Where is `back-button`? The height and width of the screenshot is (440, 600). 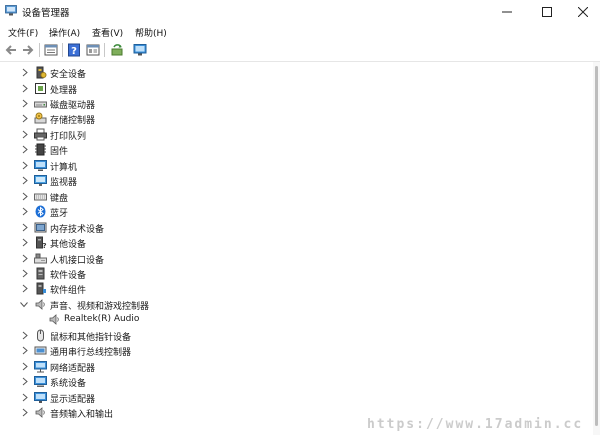 back-button is located at coordinates (11, 50).